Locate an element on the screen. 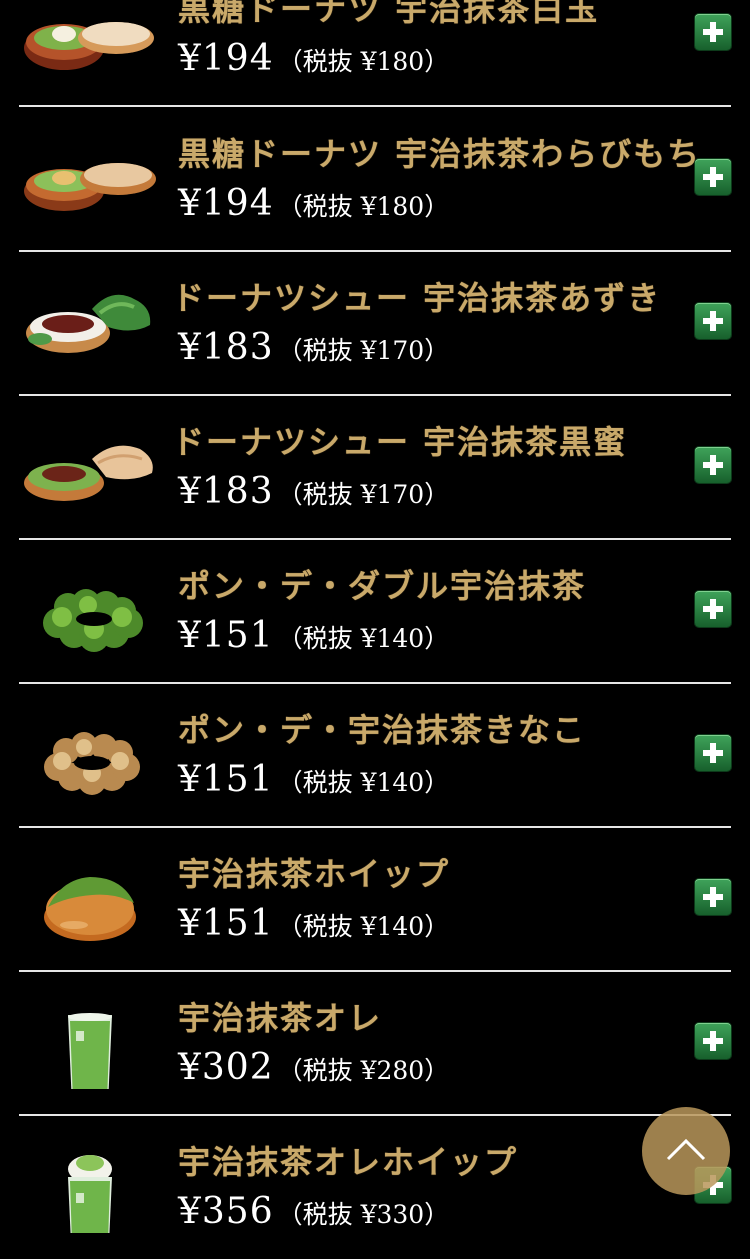 This screenshot has height=1259, width=750. chevron-up-icon is located at coordinates (686, 1149).